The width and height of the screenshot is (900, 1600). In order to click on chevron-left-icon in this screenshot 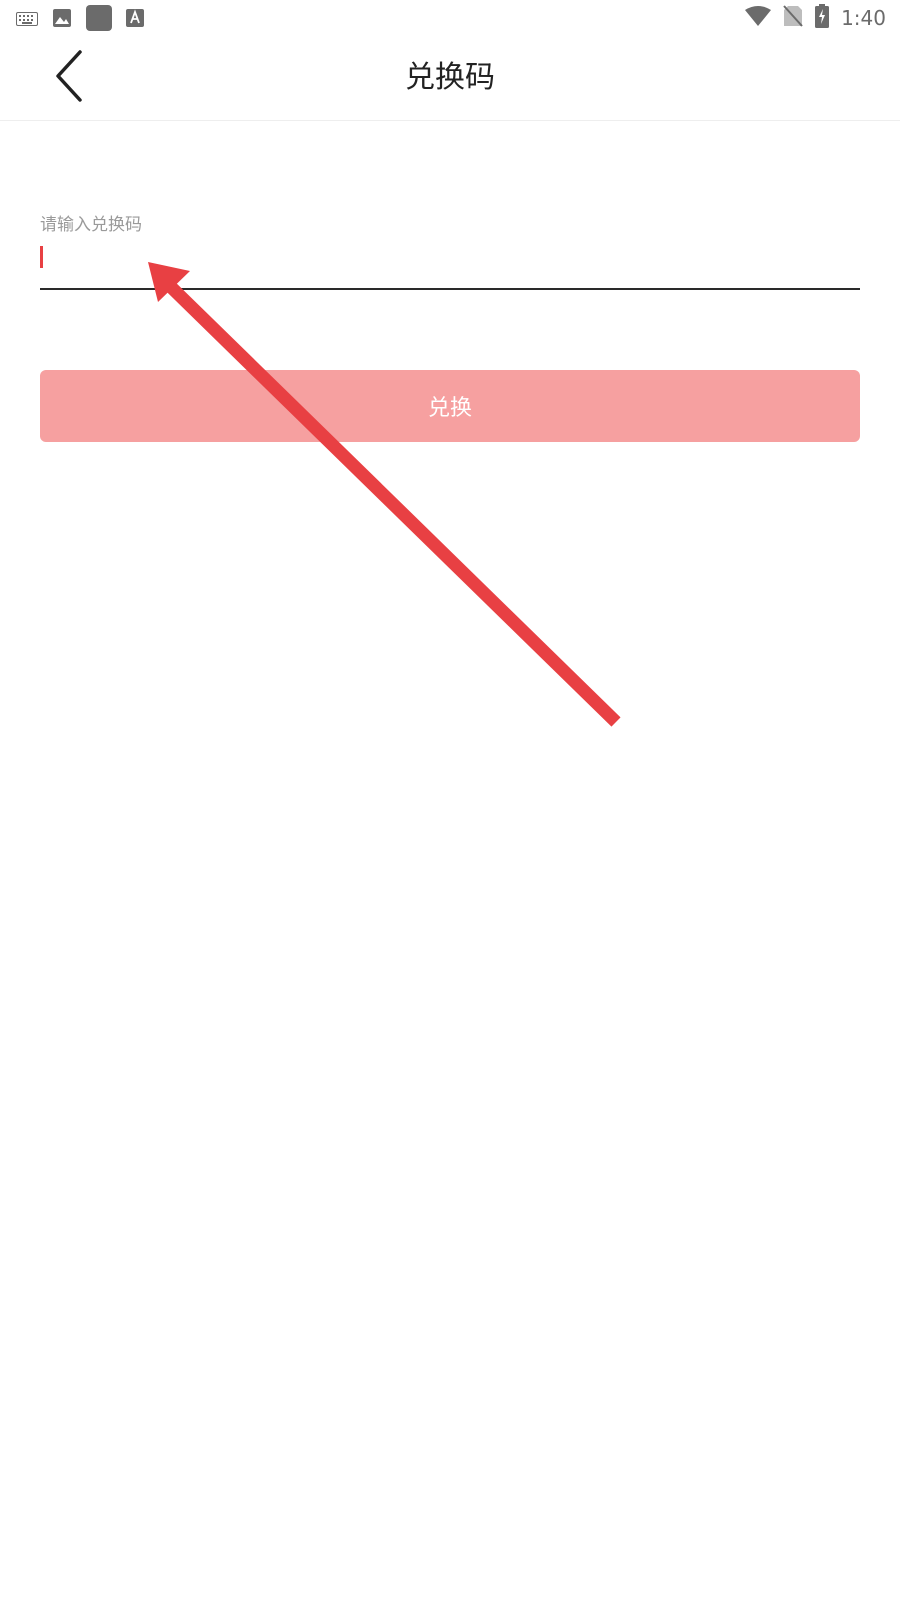, I will do `click(70, 78)`.